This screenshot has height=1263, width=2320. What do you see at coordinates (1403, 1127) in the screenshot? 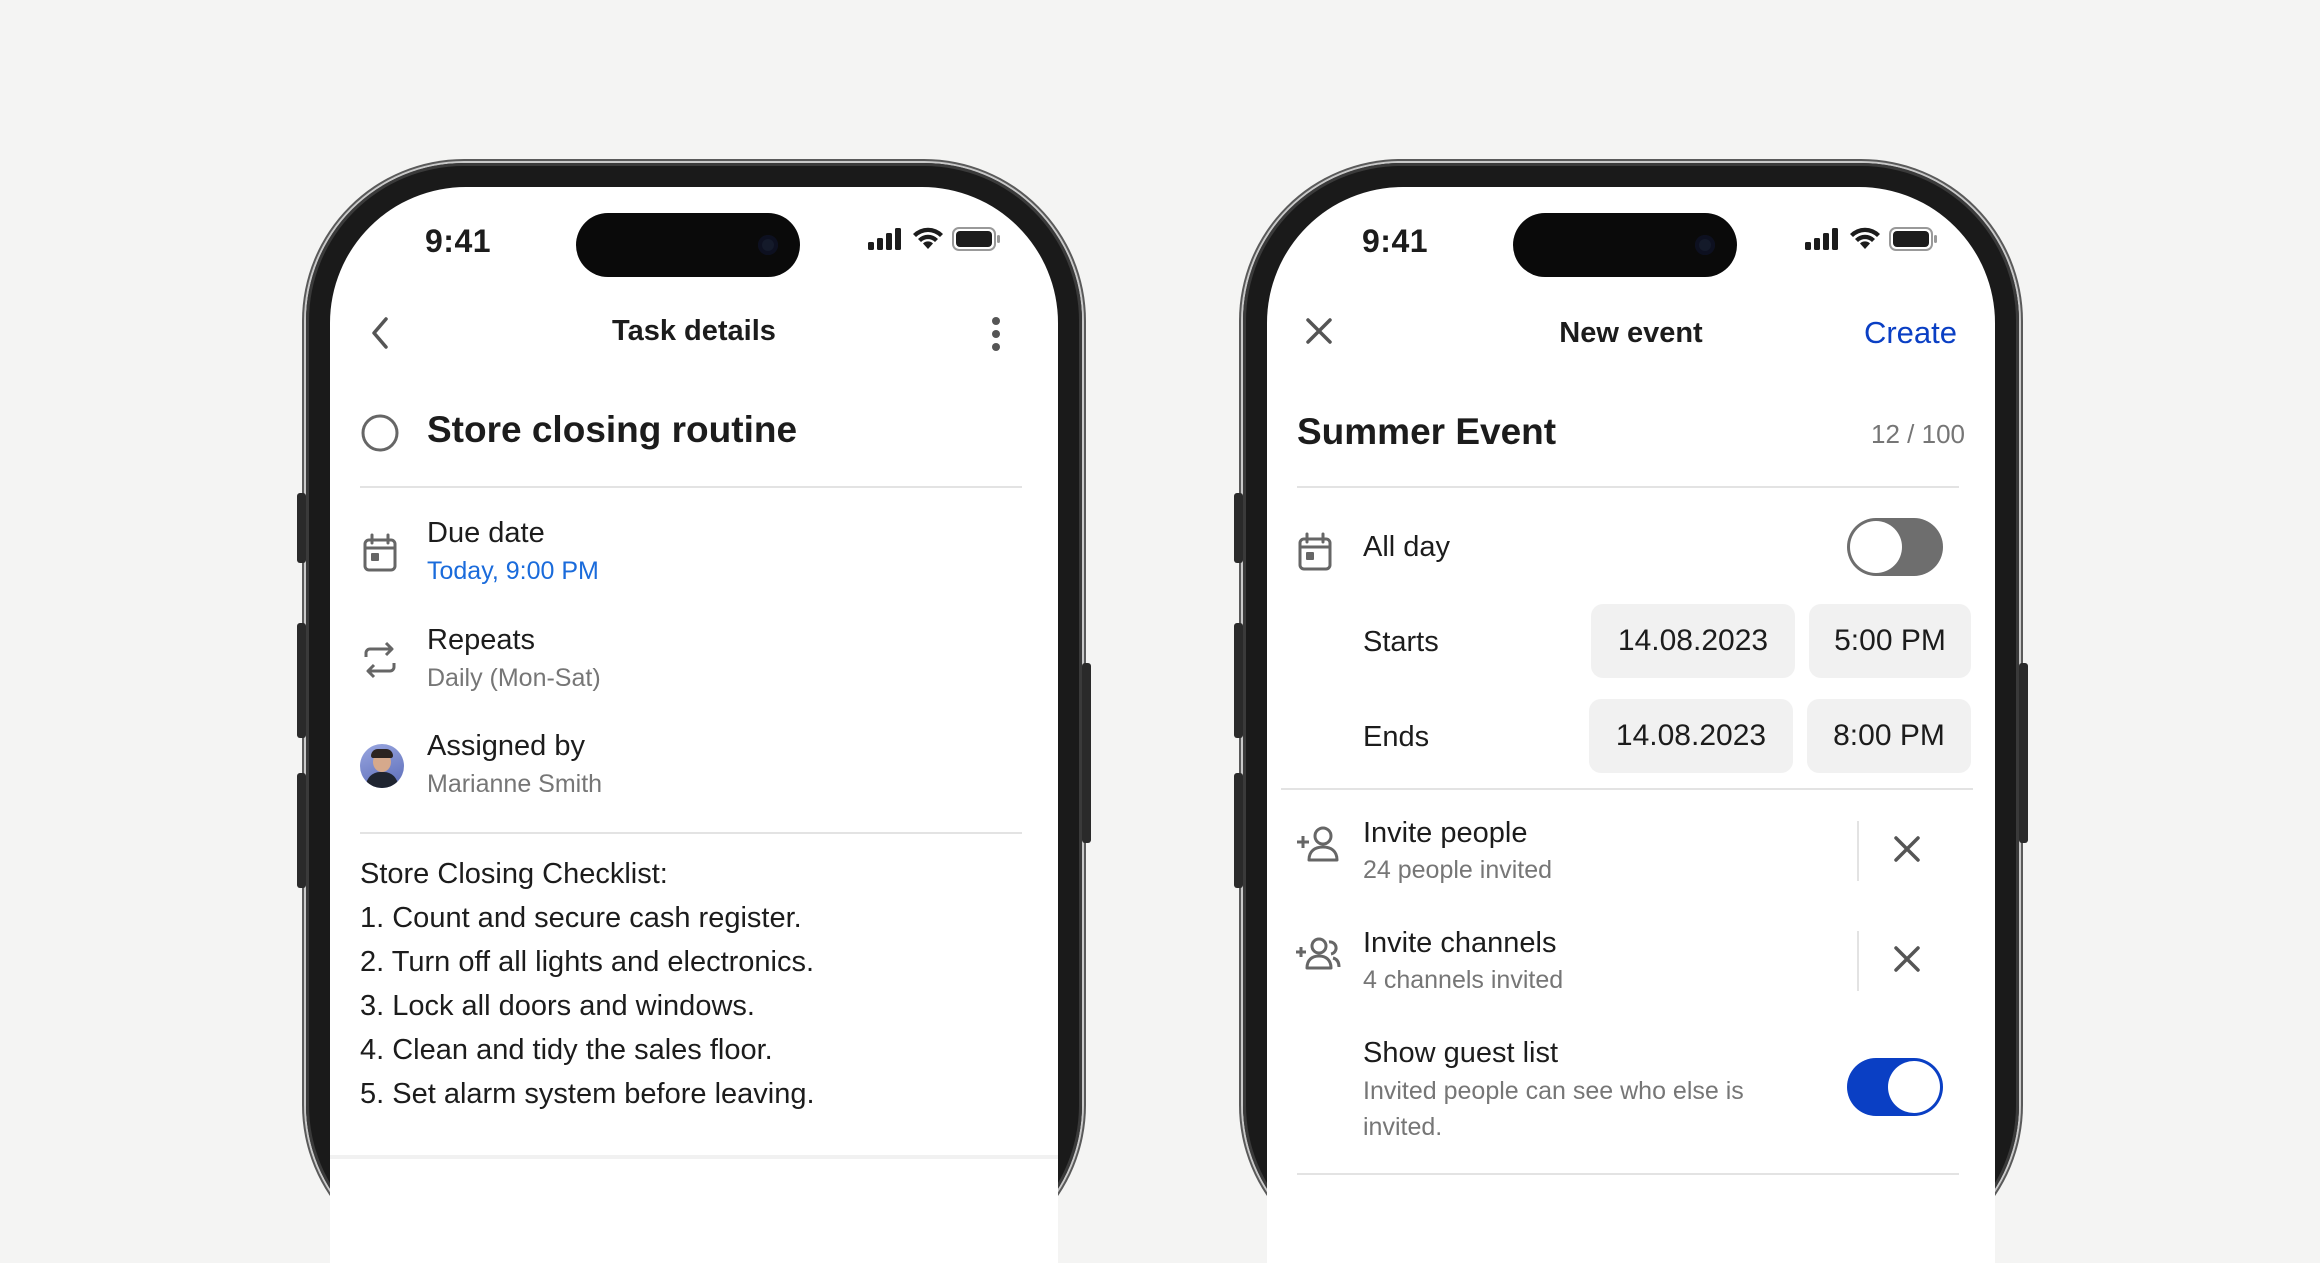
I see `show-guest-list-sub-2: invited.` at bounding box center [1403, 1127].